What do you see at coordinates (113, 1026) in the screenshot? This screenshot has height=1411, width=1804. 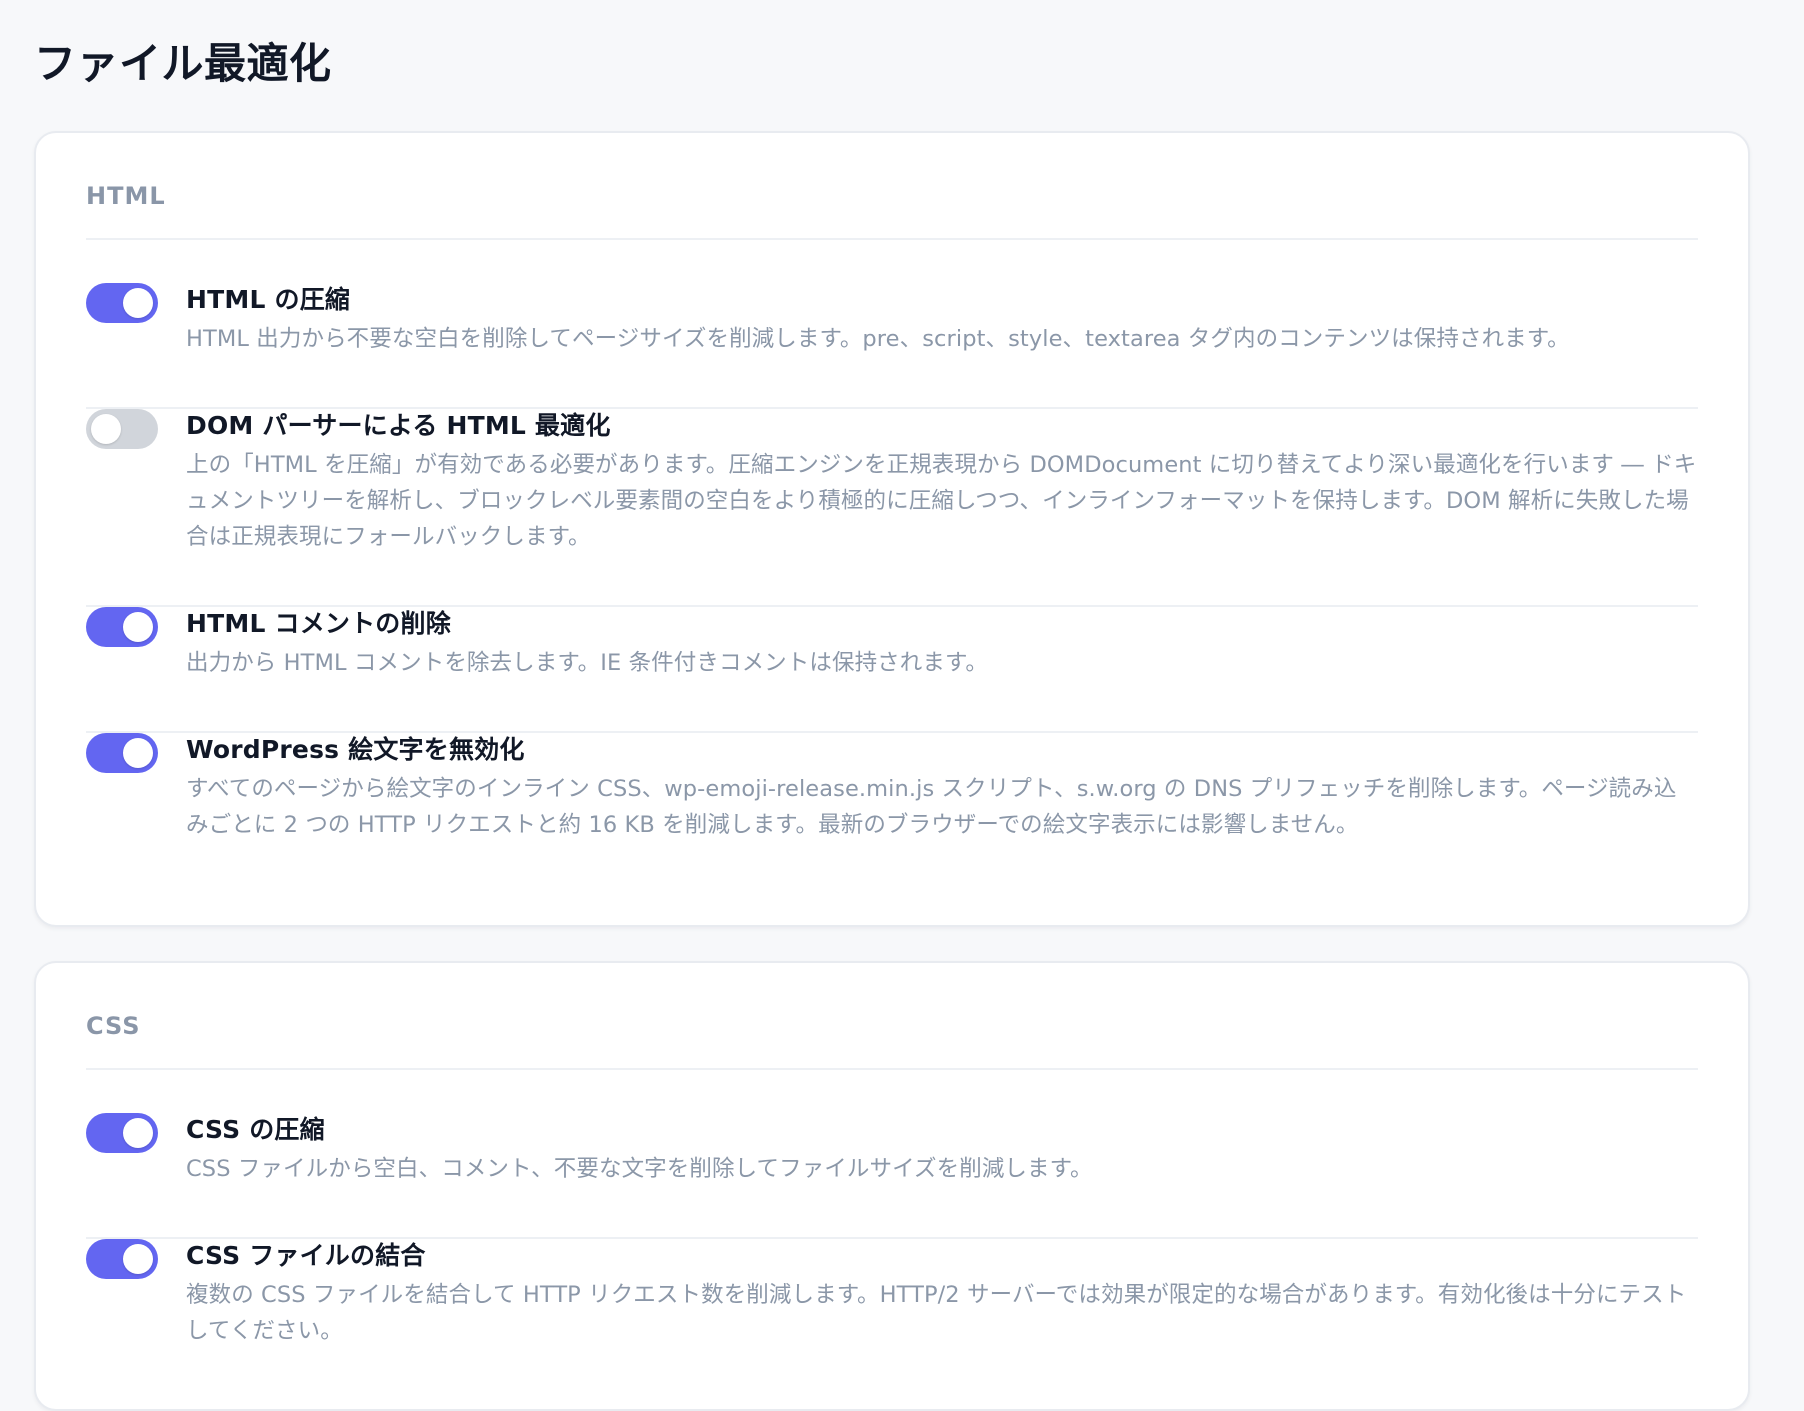 I see `css-section-title: CSS` at bounding box center [113, 1026].